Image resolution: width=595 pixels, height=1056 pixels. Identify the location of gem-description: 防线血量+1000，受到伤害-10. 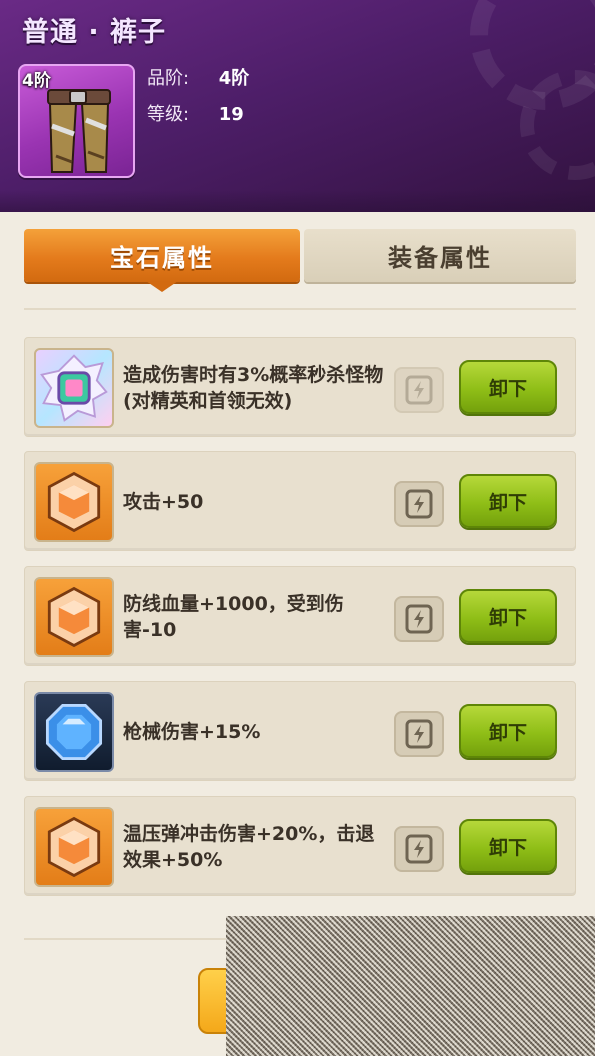
(233, 617).